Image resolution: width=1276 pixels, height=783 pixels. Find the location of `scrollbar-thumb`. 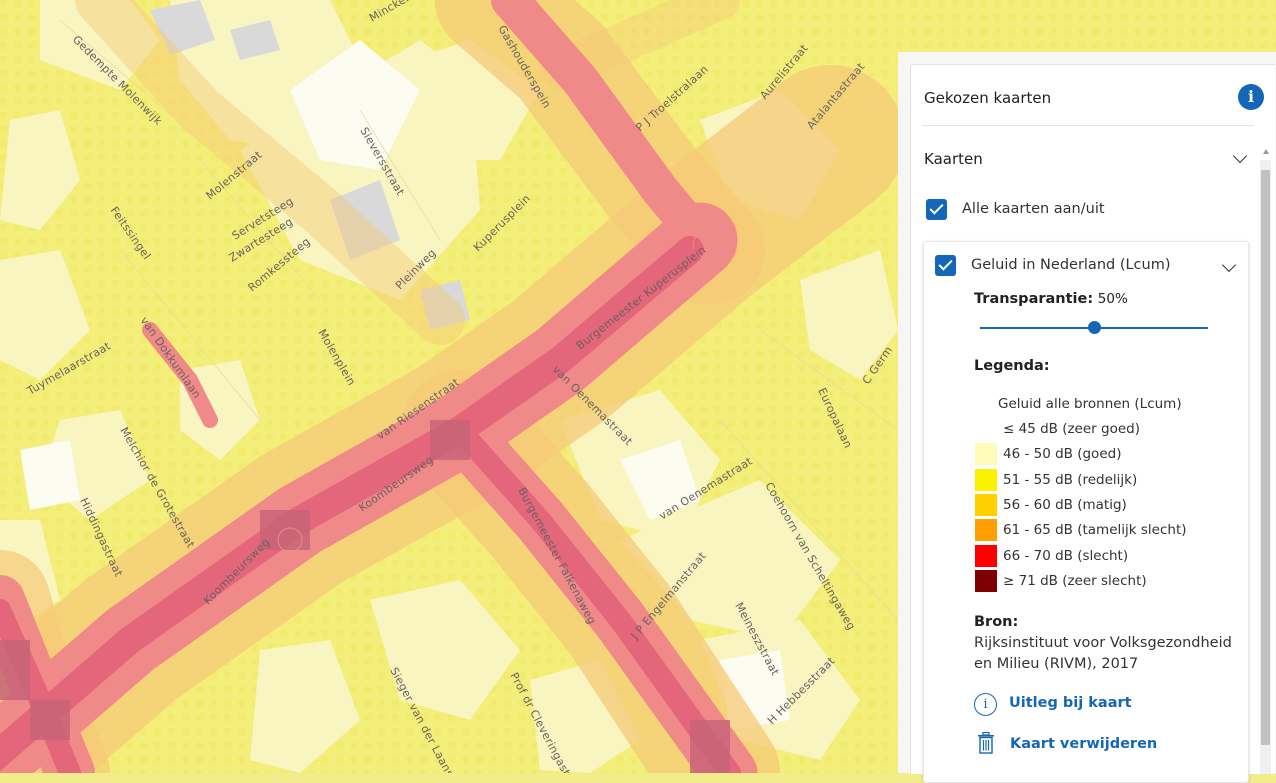

scrollbar-thumb is located at coordinates (1265, 457).